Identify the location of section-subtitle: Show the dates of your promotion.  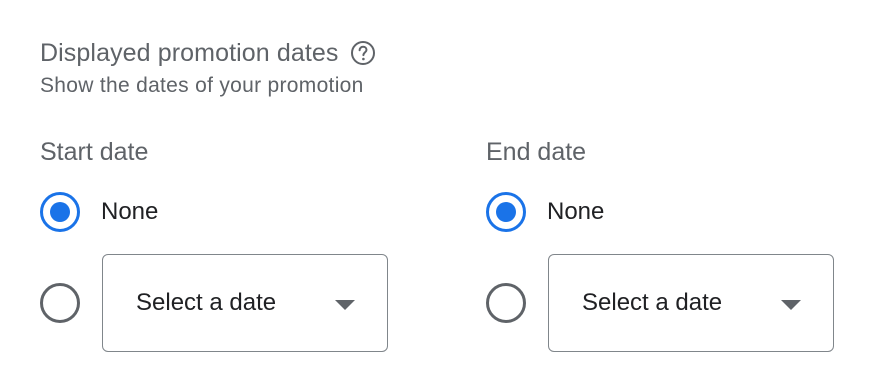
(202, 85).